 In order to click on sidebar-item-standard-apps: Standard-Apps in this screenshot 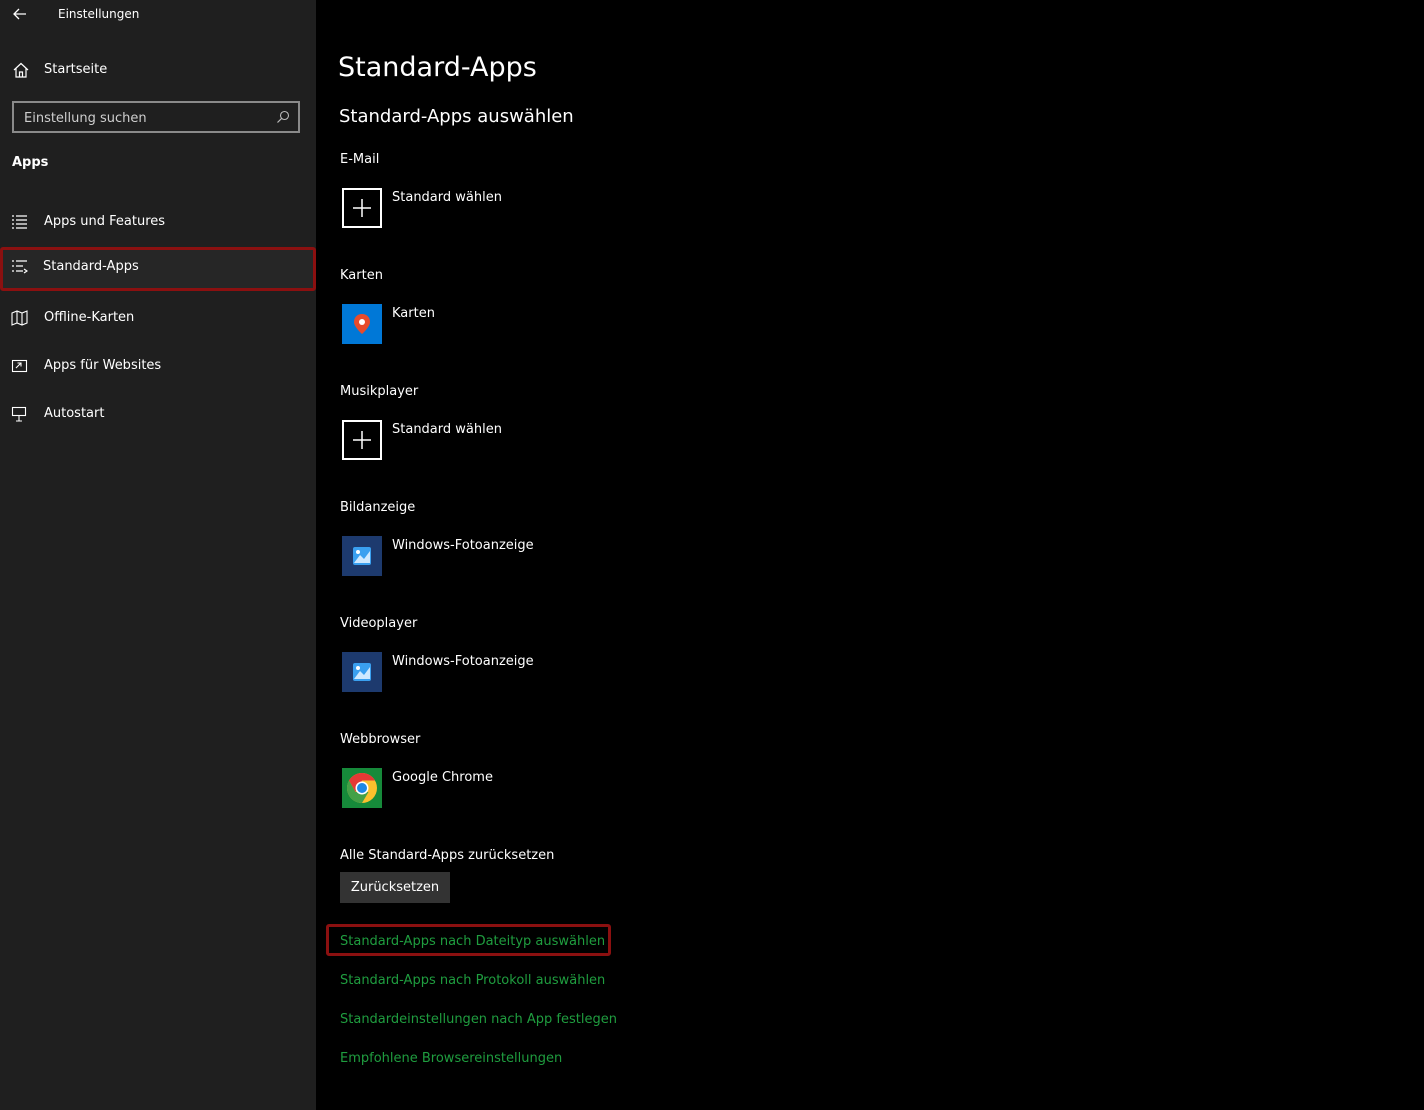, I will do `click(158, 269)`.